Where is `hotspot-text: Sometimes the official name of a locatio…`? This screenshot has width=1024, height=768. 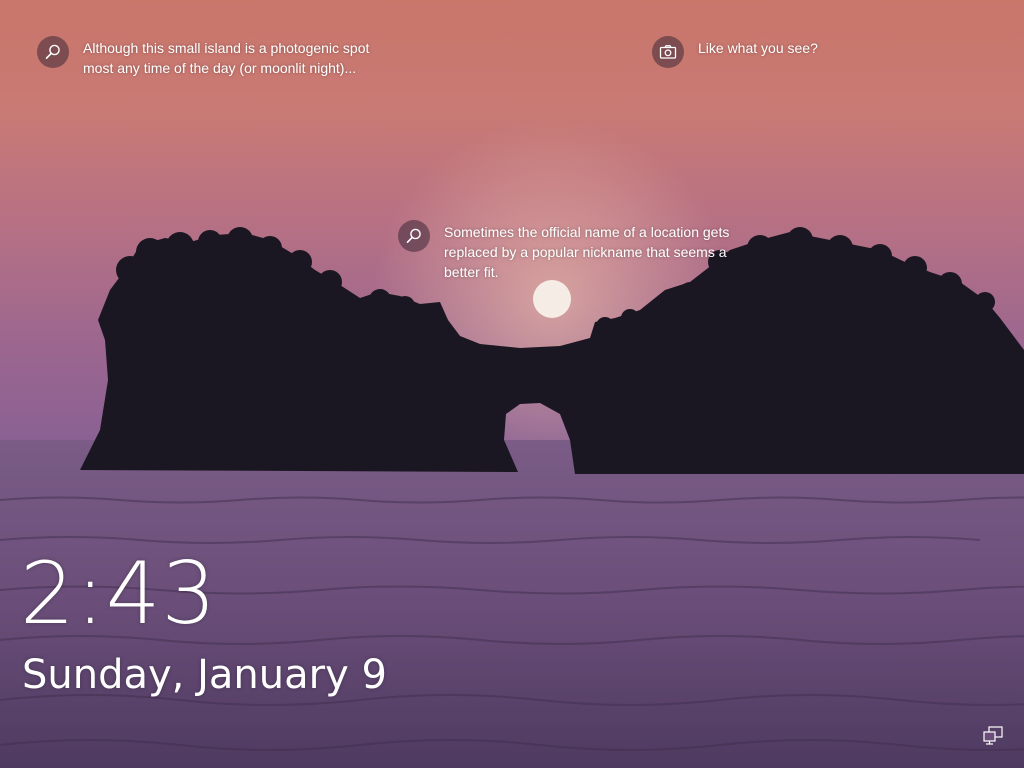 hotspot-text: Sometimes the official name of a locatio… is located at coordinates (587, 252).